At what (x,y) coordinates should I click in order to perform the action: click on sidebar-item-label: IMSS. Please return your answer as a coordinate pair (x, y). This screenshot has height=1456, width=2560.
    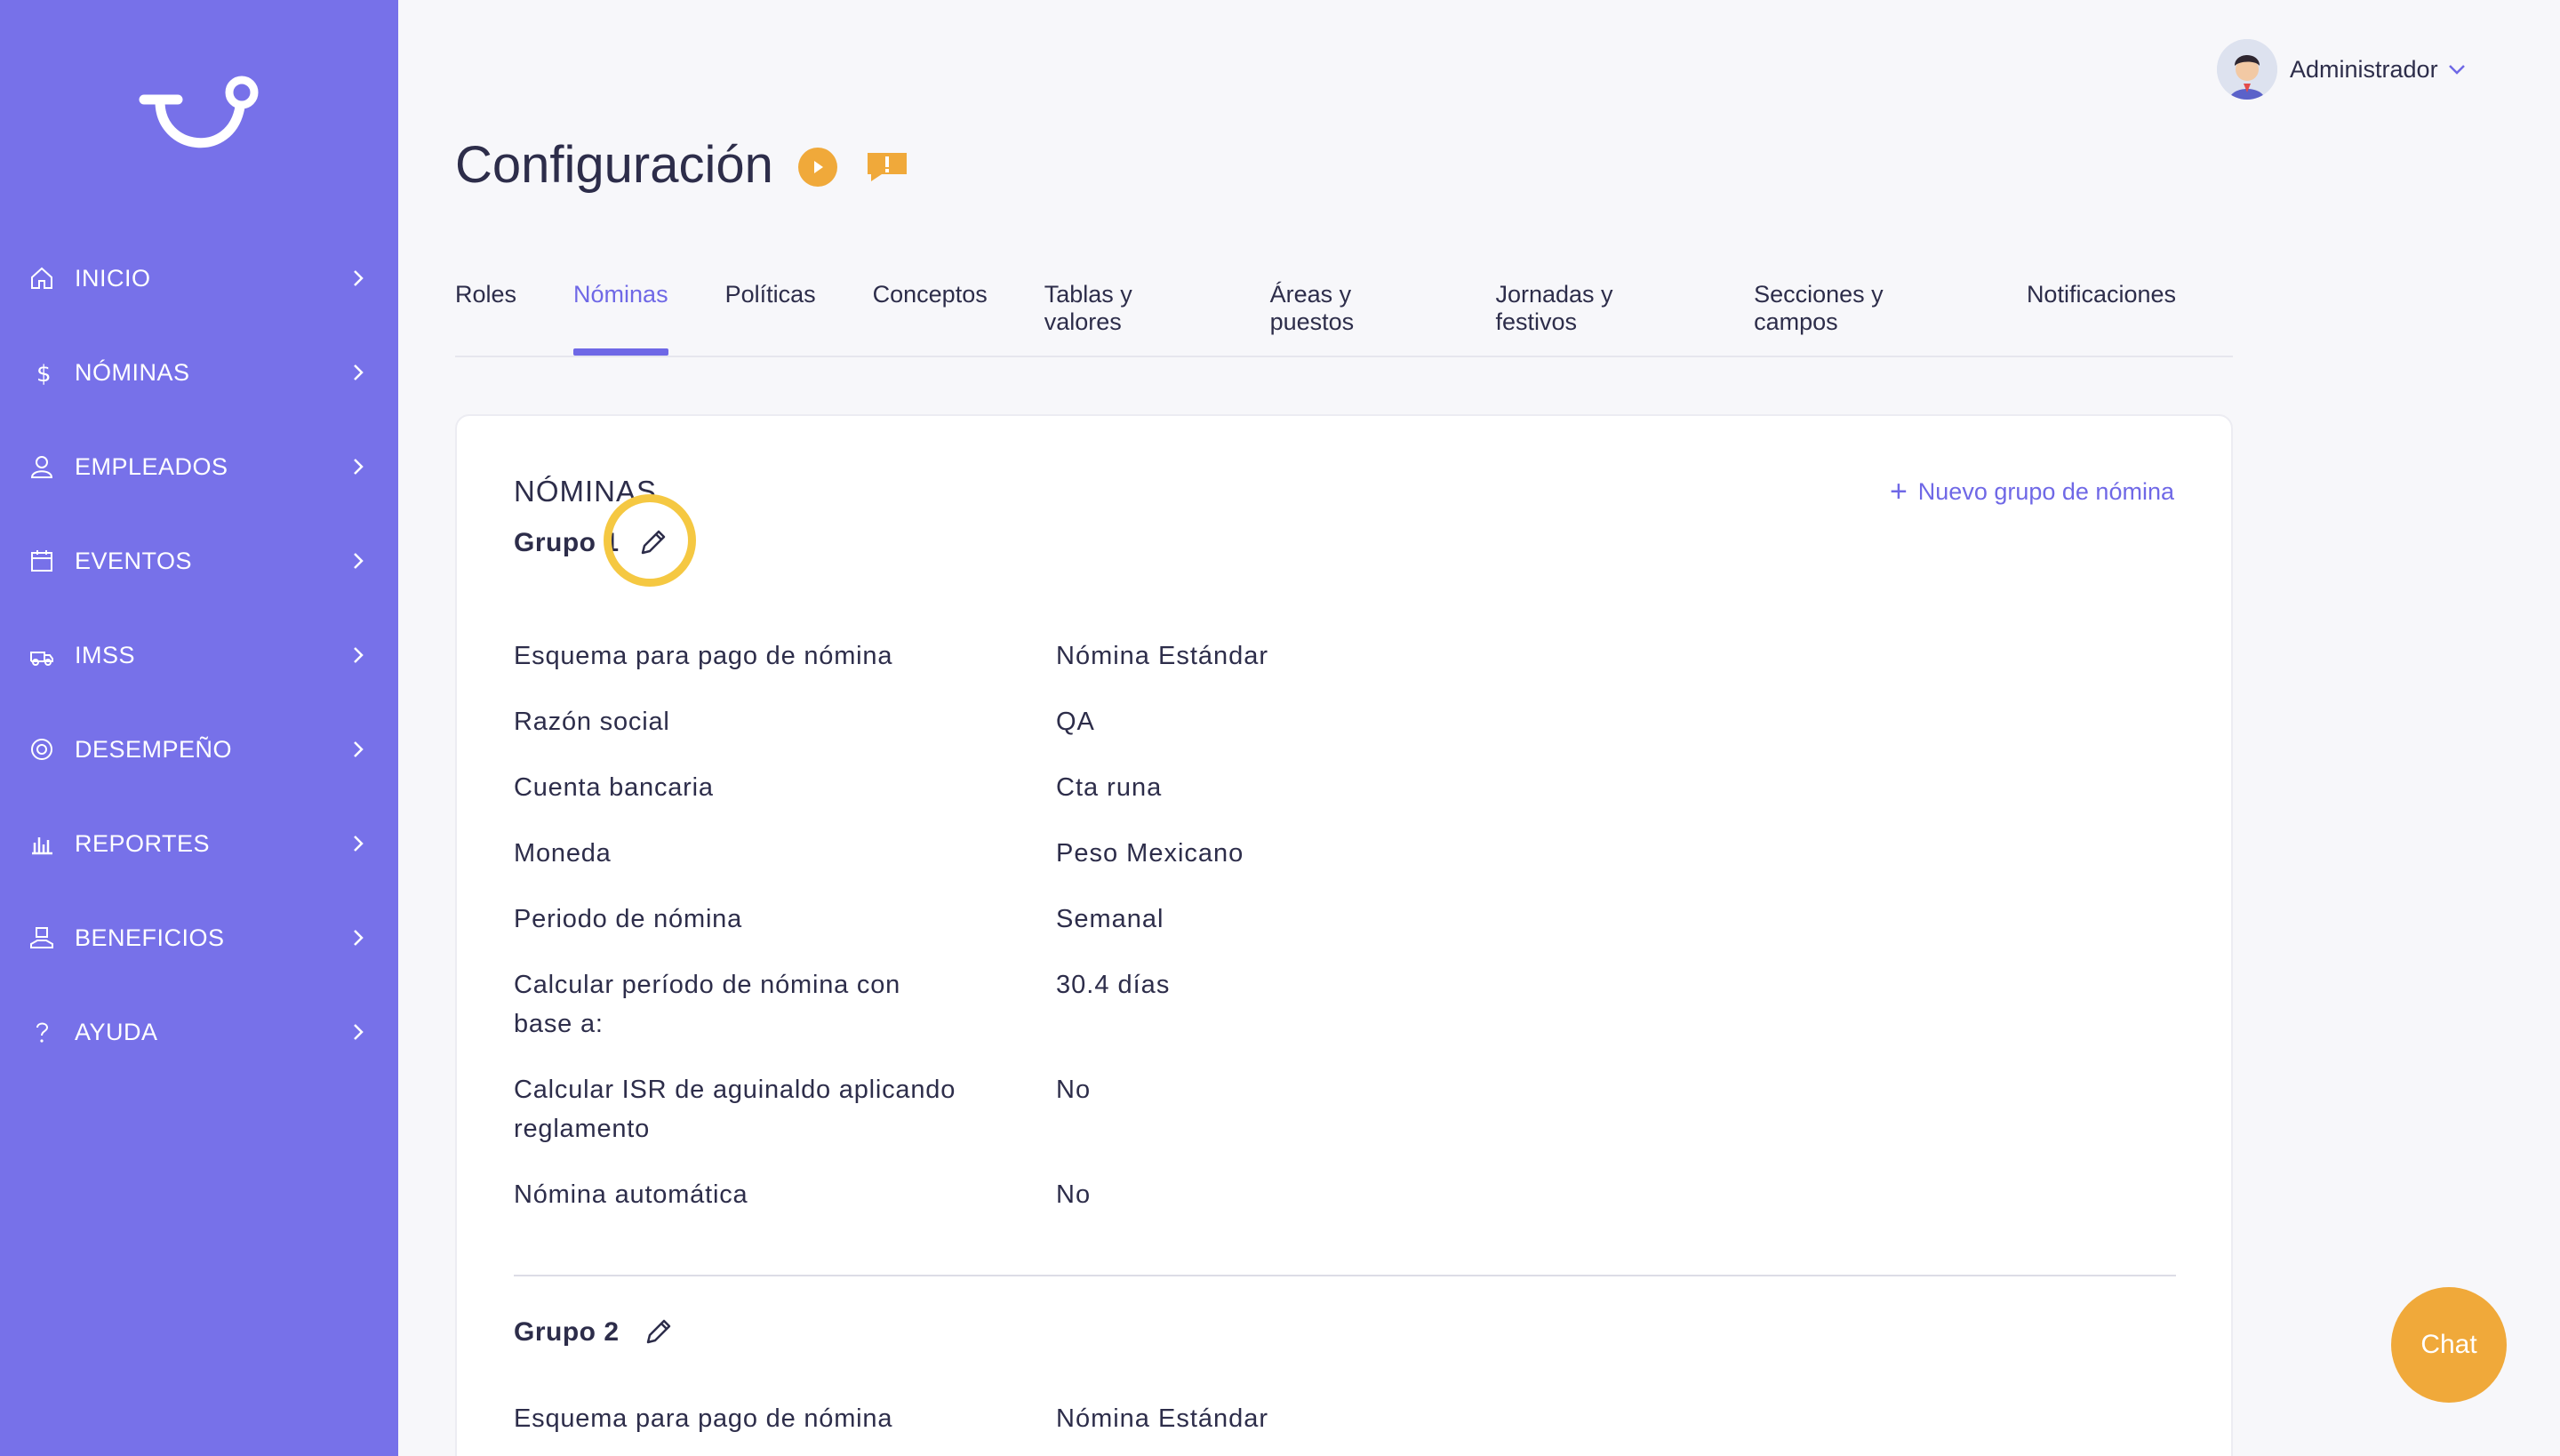
    Looking at the image, I should click on (105, 654).